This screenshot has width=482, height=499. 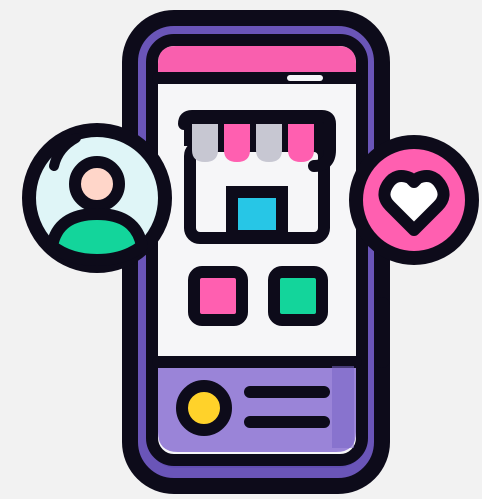 I want to click on user-profile-icon, so click(x=97, y=198).